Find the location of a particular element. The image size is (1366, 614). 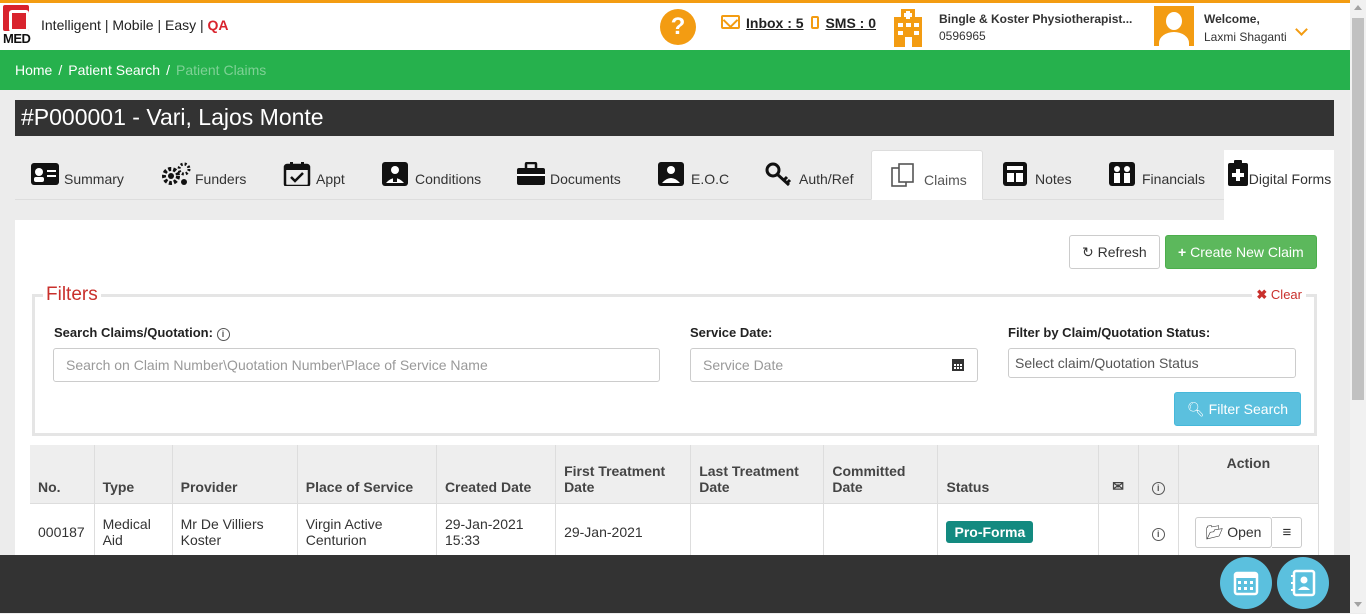

tab-label: Summary is located at coordinates (94, 179).